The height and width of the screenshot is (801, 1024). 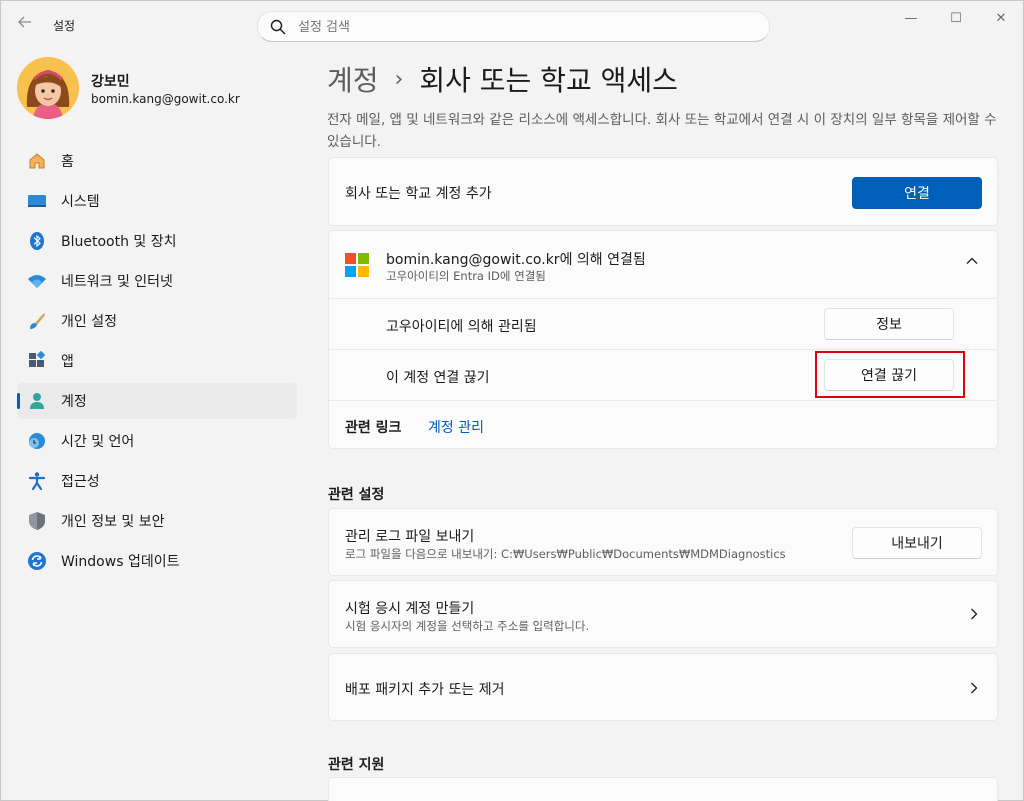 I want to click on sidebar-item-network: 네트워크 및 인터넷, so click(x=157, y=281).